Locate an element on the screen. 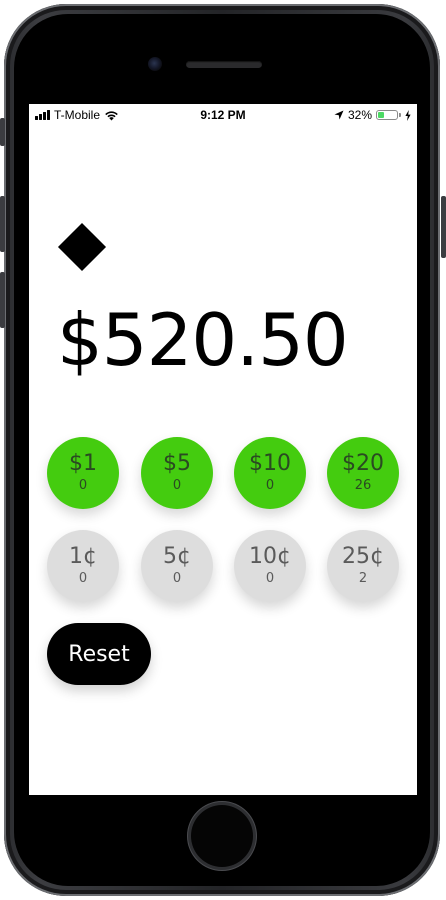  coin-button-25c: 25¢ 2 is located at coordinates (363, 566).